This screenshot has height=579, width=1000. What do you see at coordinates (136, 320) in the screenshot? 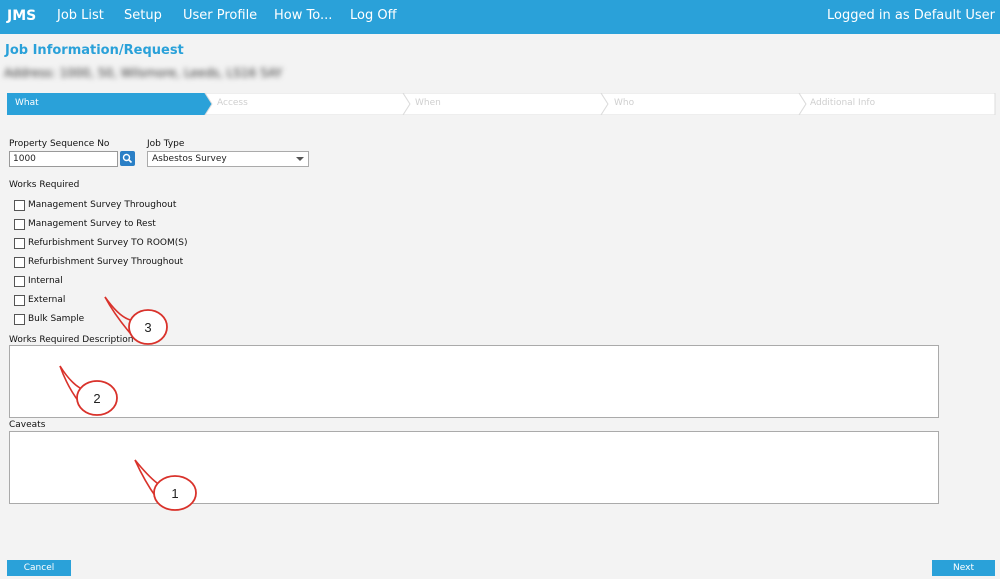
I see `callout-3: 3` at bounding box center [136, 320].